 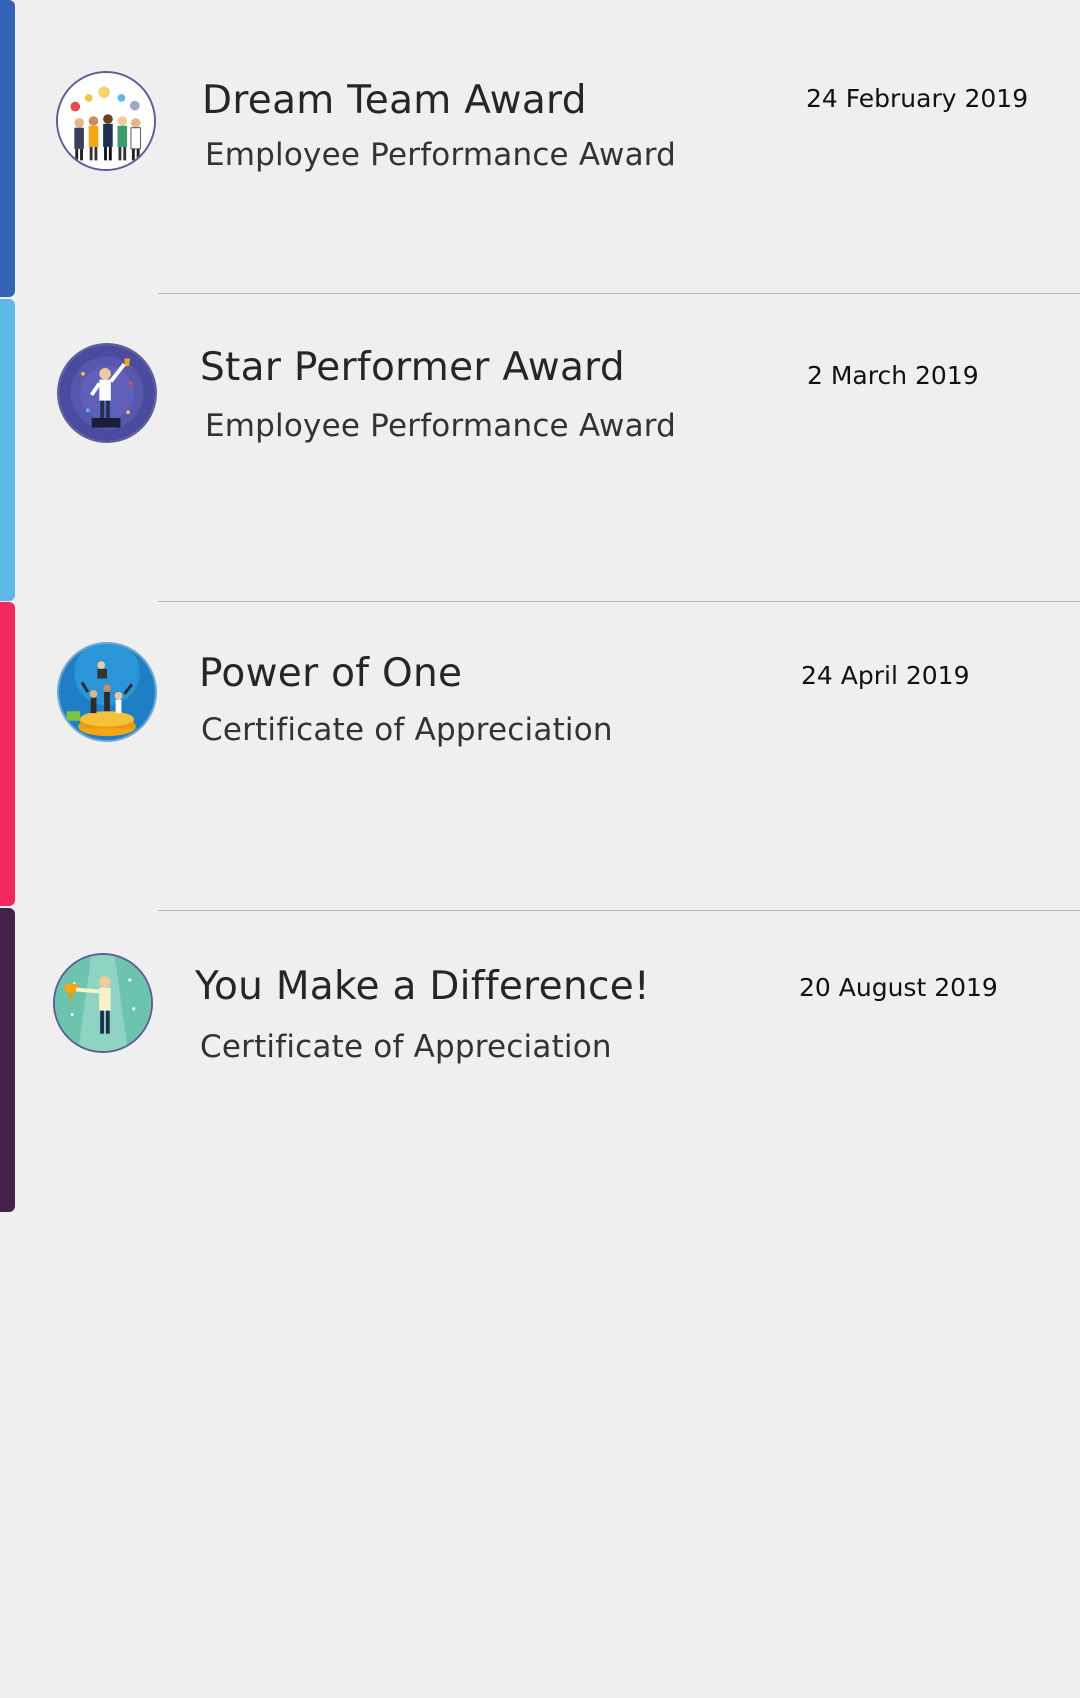 What do you see at coordinates (412, 367) in the screenshot?
I see `award-title: Star Performer Award` at bounding box center [412, 367].